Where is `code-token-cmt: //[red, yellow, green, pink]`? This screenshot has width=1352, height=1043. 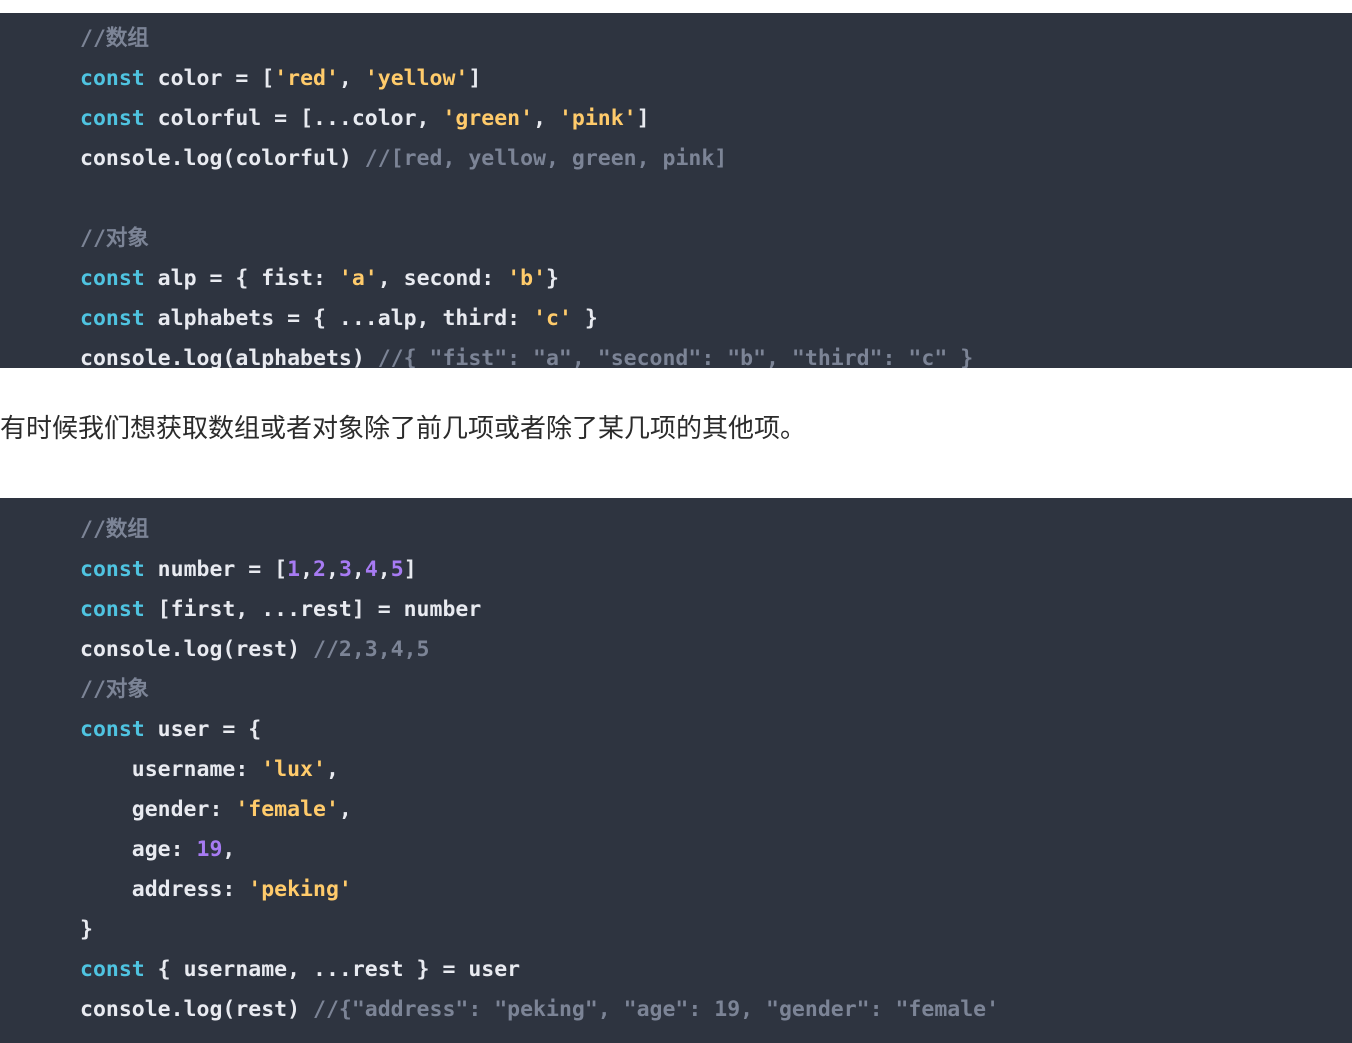
code-token-cmt: //[red, yellow, green, pink] is located at coordinates (546, 158).